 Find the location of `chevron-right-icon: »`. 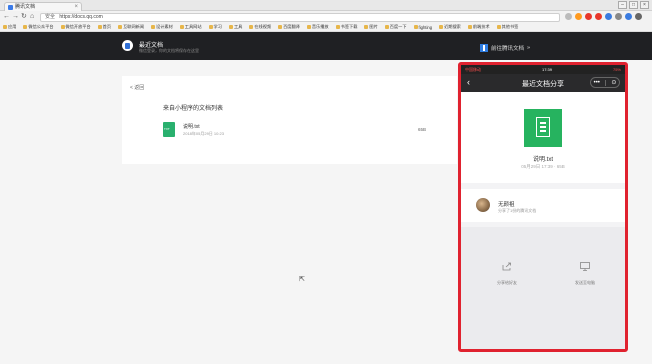

chevron-right-icon: » is located at coordinates (529, 48).